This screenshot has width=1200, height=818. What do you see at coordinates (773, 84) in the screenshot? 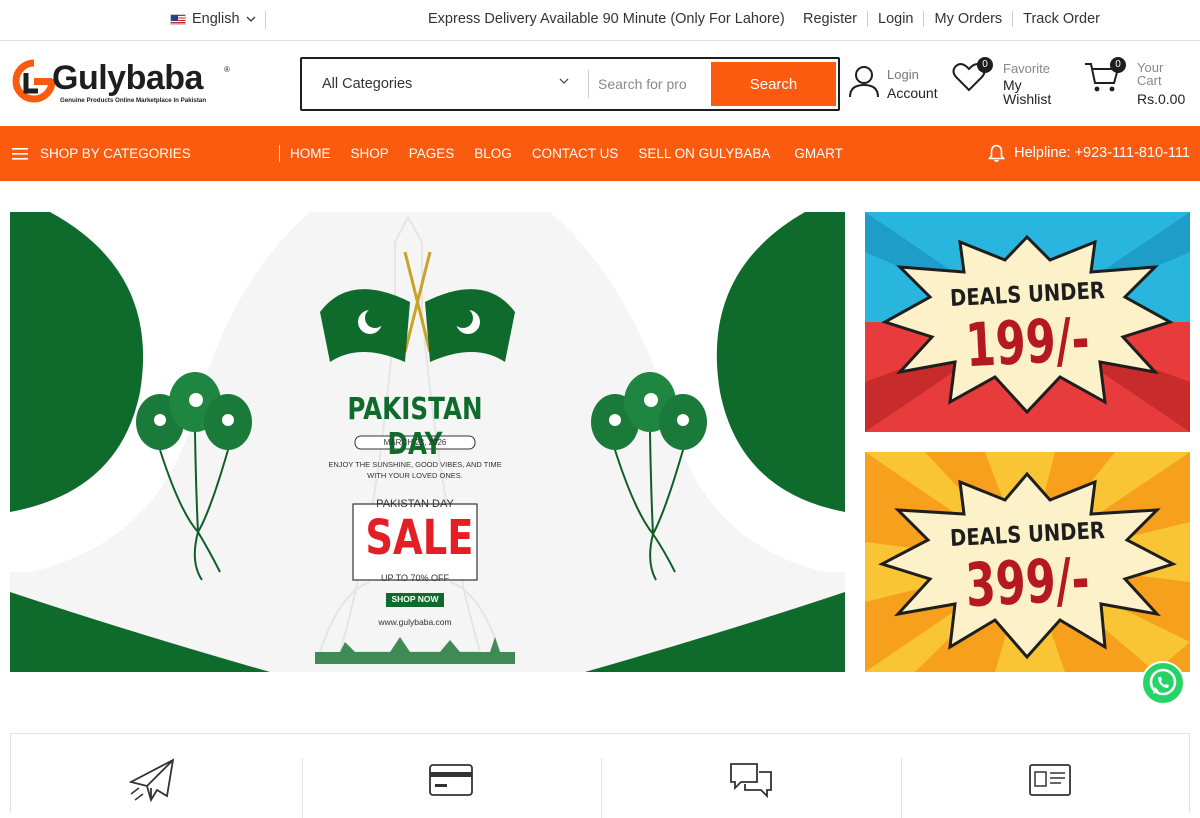
I see `search-button: Search` at bounding box center [773, 84].